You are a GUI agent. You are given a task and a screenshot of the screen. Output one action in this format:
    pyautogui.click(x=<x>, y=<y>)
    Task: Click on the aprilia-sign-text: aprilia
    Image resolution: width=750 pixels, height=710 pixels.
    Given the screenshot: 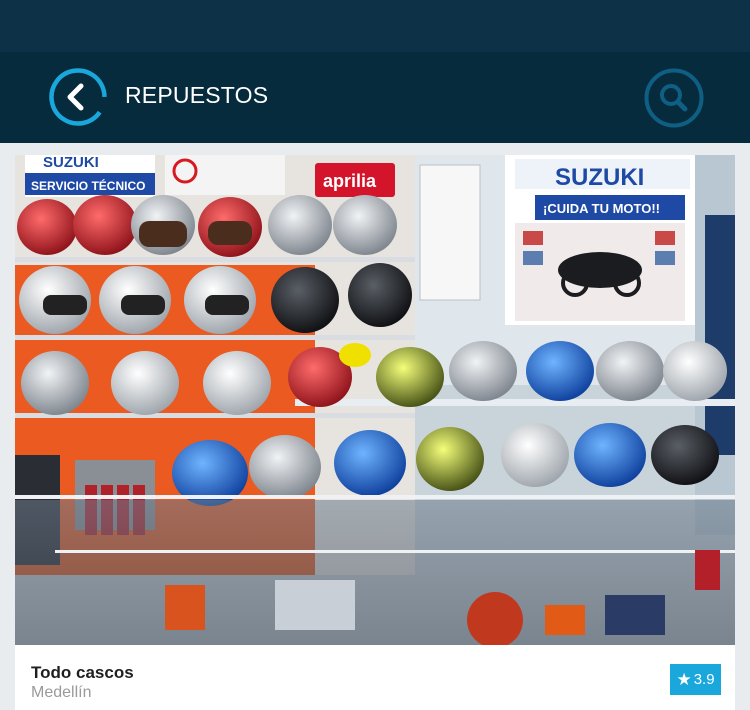 What is the action you would take?
    pyautogui.click(x=350, y=181)
    